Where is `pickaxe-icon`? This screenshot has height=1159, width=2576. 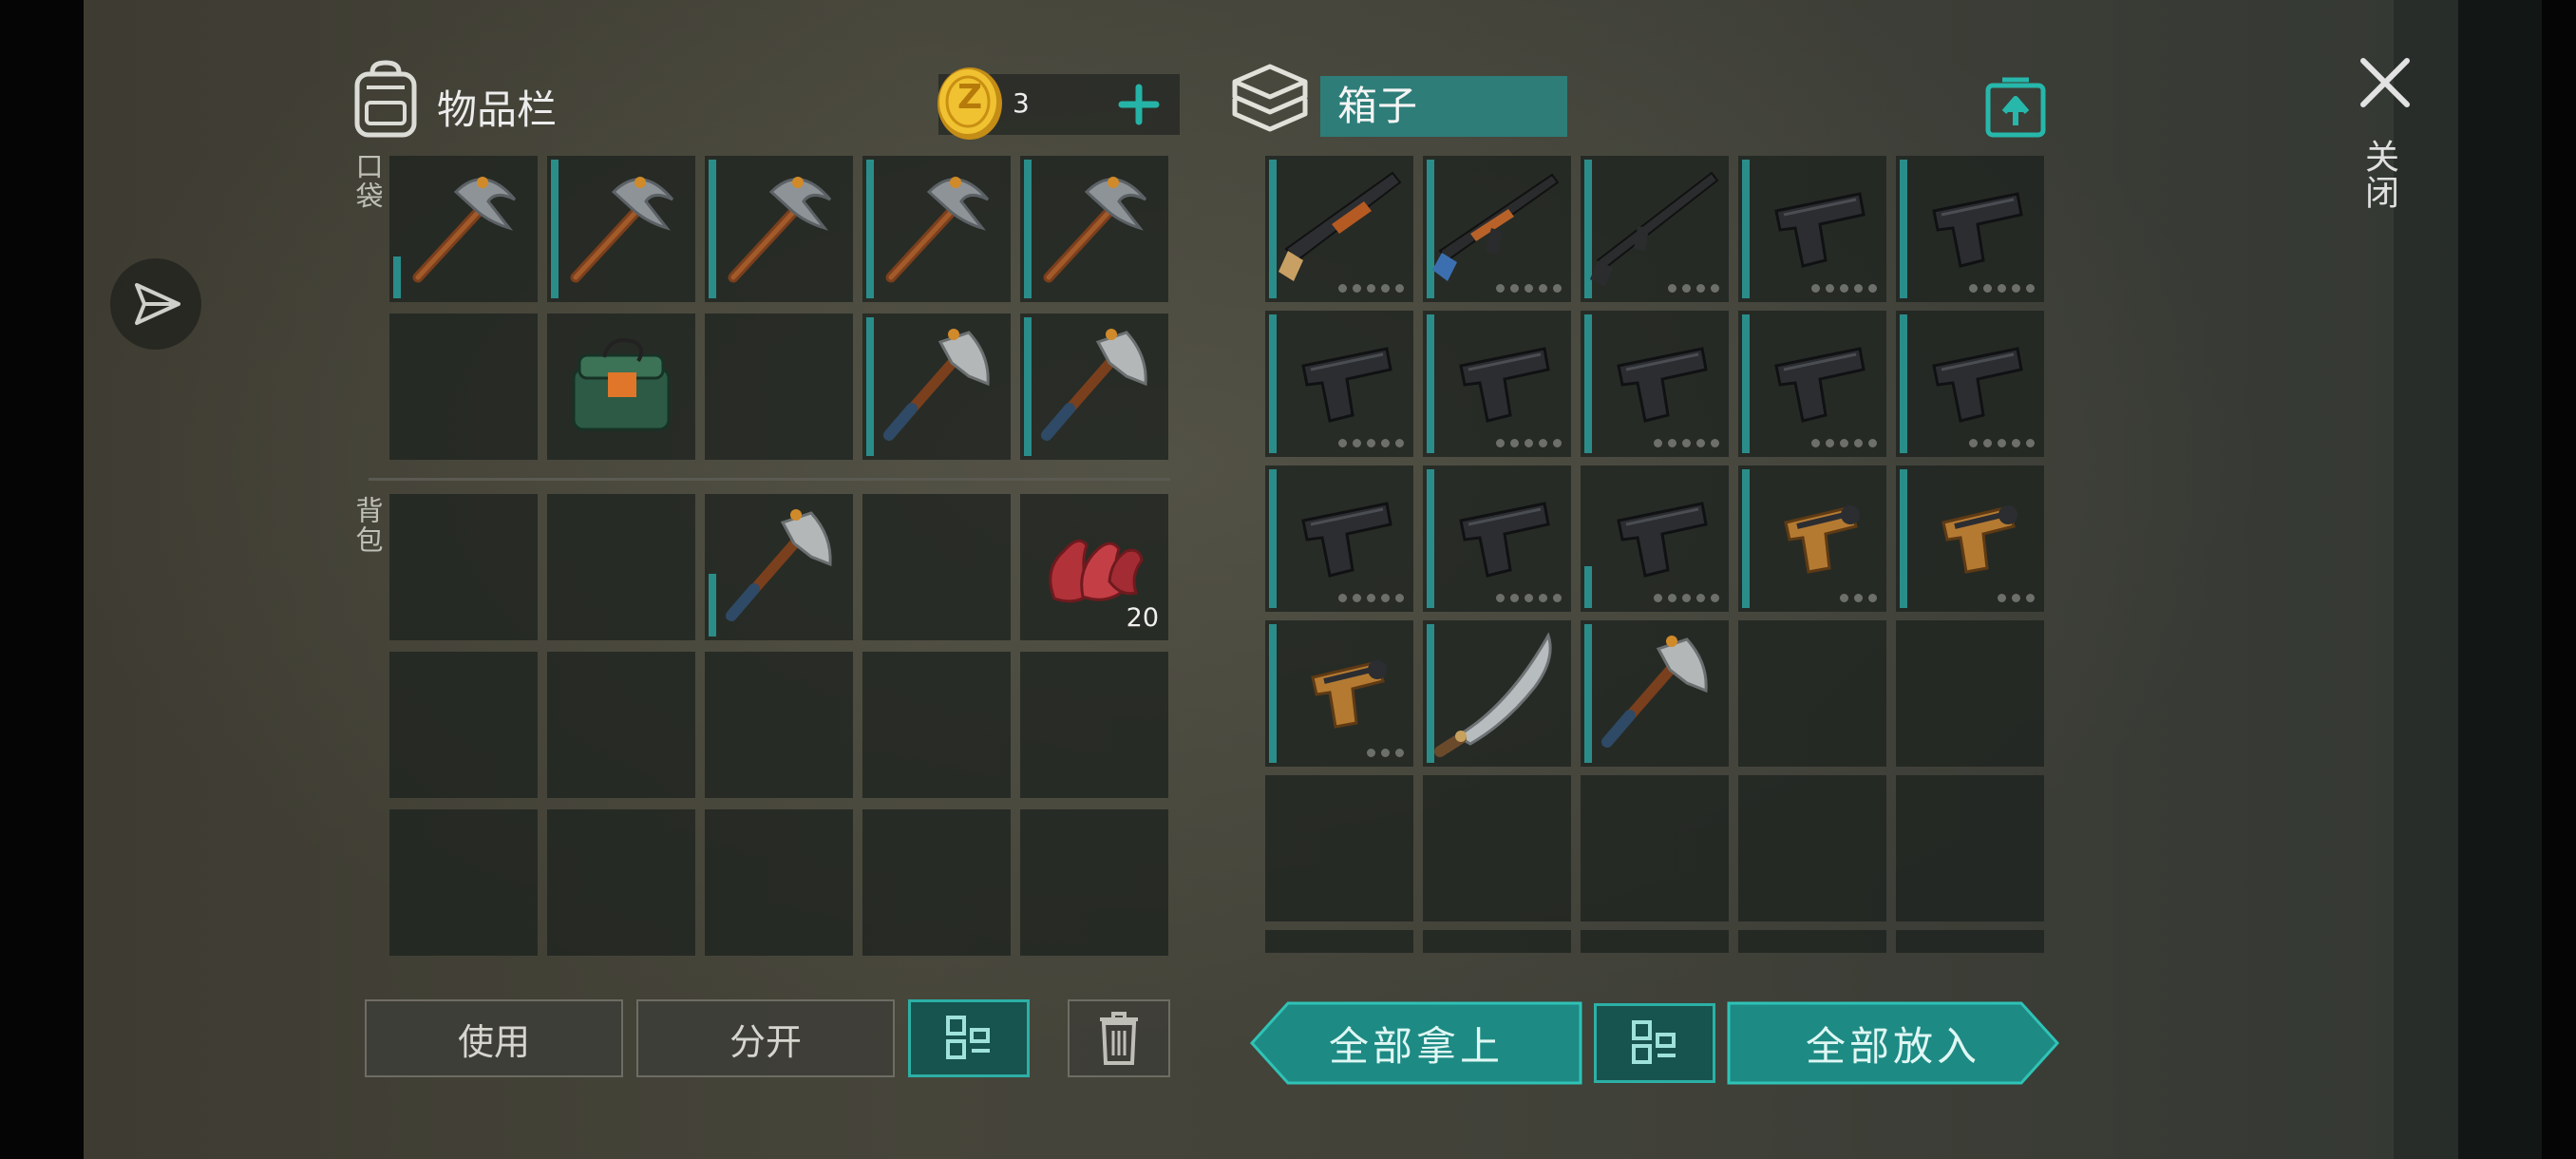 pickaxe-icon is located at coordinates (622, 230).